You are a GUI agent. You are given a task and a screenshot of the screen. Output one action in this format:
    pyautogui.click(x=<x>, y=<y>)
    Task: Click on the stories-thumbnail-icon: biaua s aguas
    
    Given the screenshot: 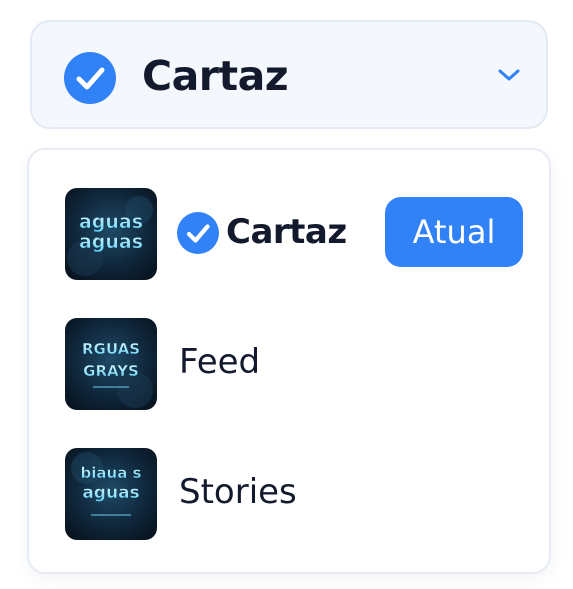 What is the action you would take?
    pyautogui.click(x=111, y=494)
    